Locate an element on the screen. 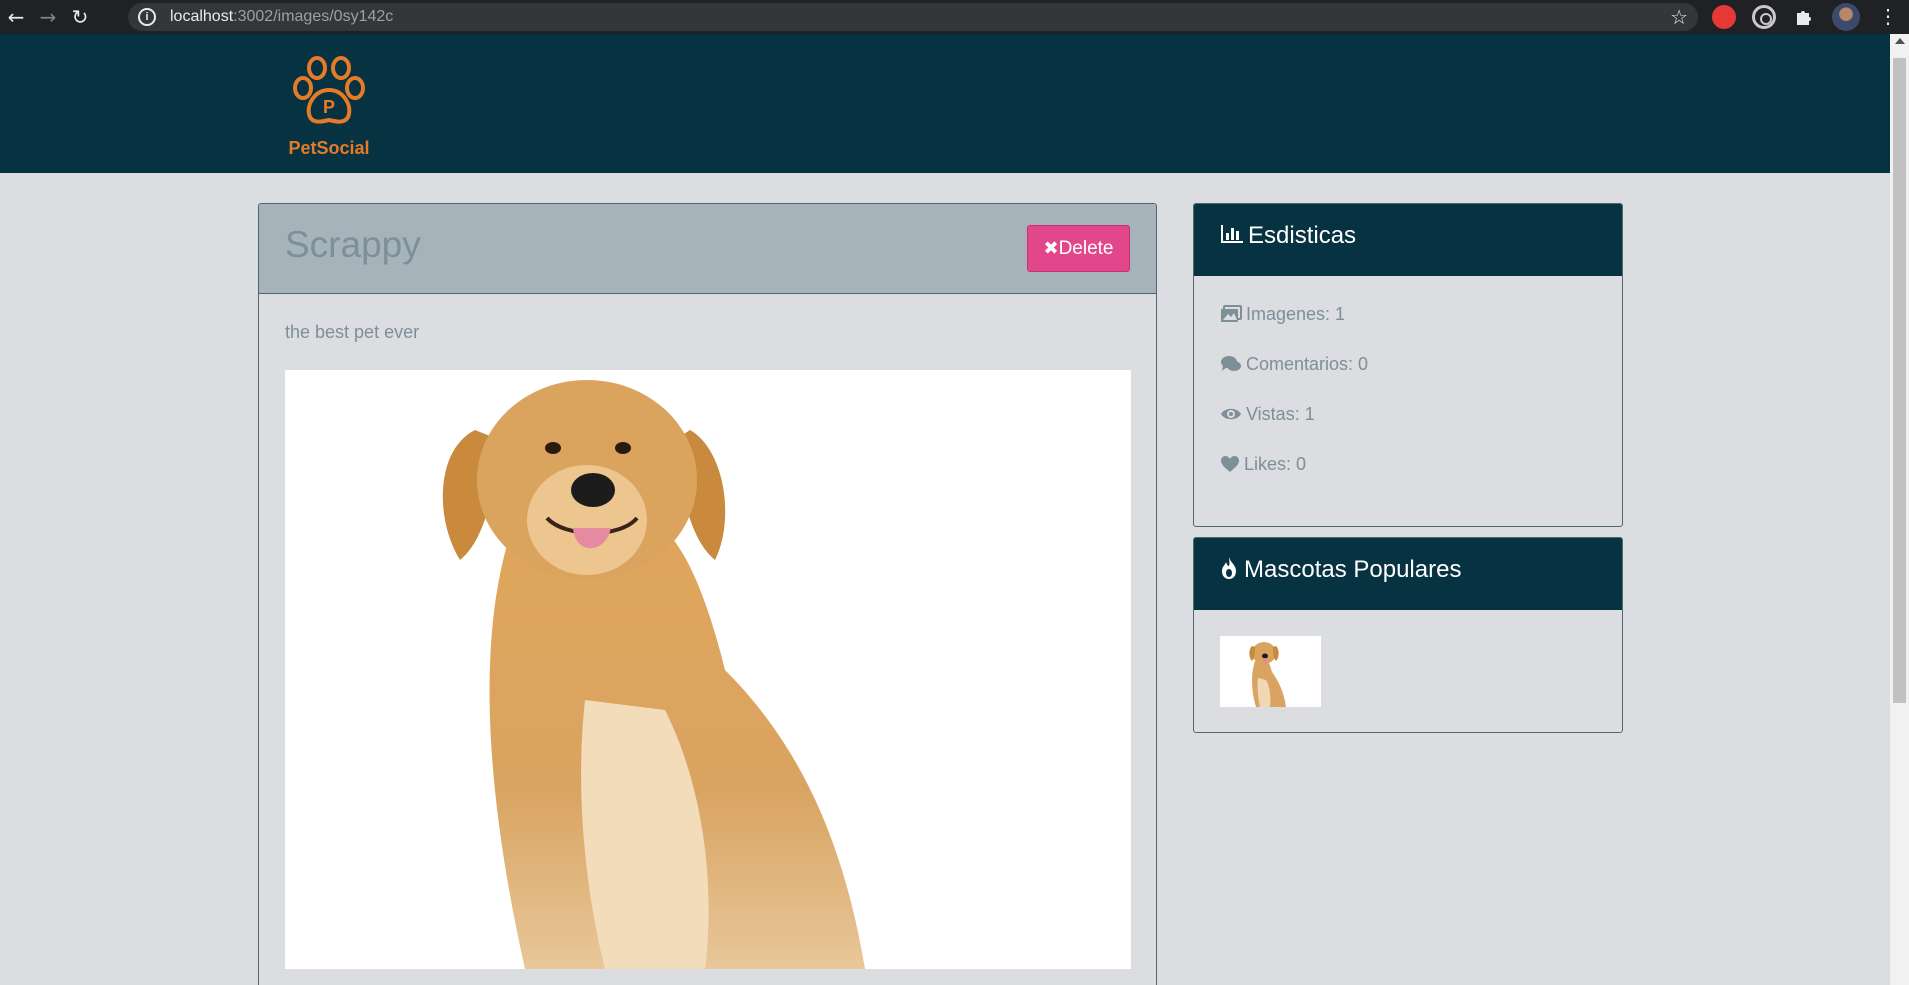  stat-views: Vistas: 1 is located at coordinates (1267, 414).